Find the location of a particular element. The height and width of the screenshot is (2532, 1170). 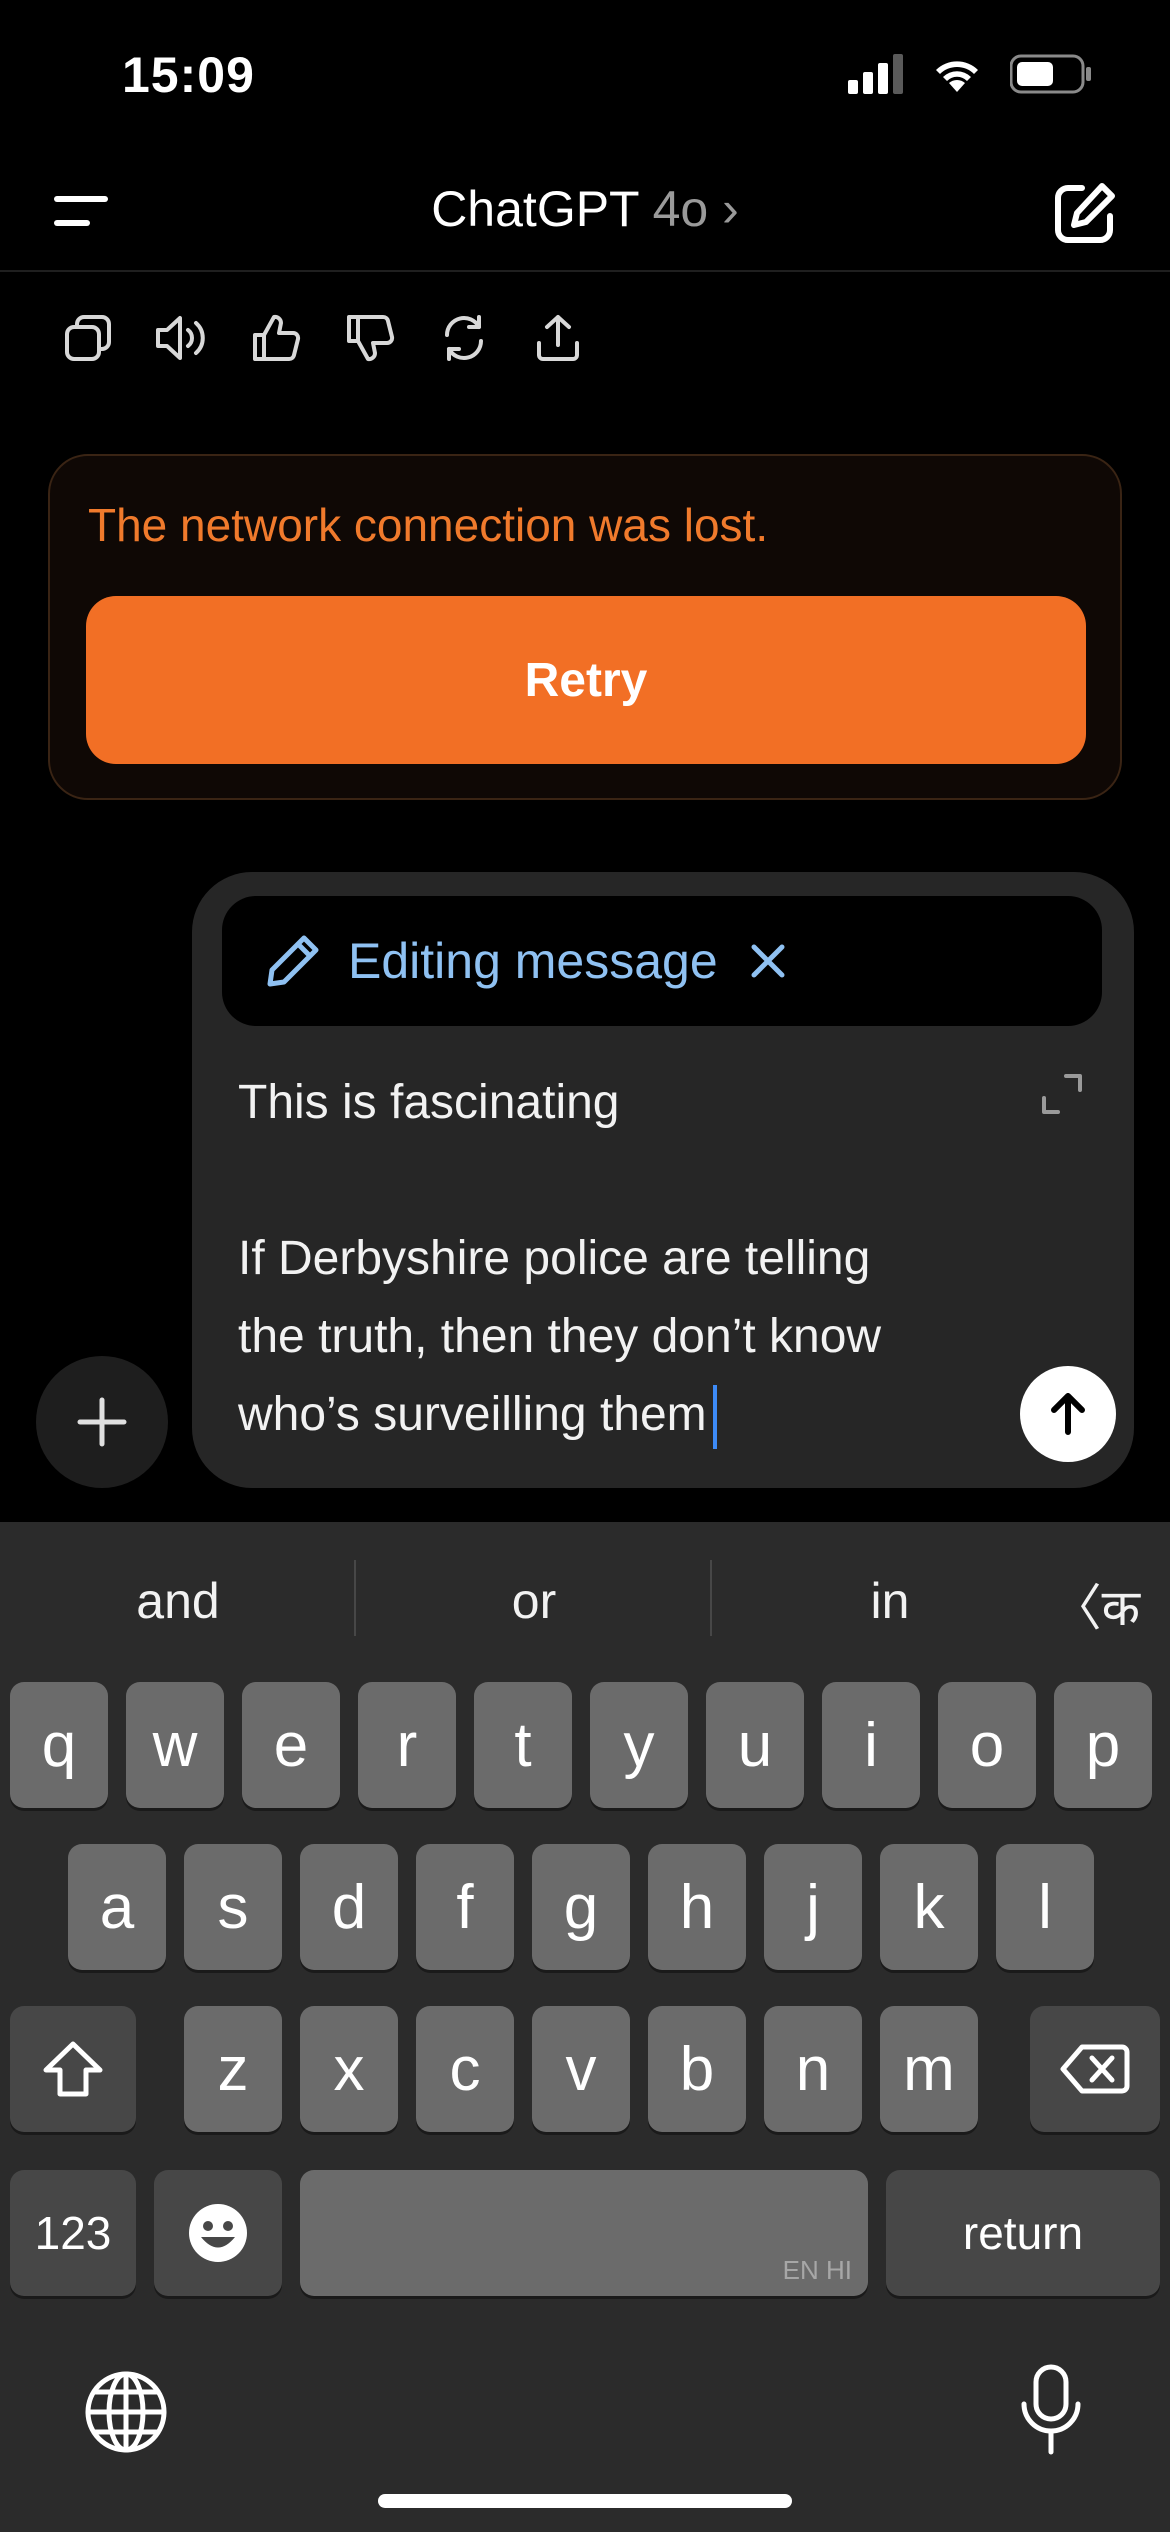

pencil-icon is located at coordinates (293, 961).